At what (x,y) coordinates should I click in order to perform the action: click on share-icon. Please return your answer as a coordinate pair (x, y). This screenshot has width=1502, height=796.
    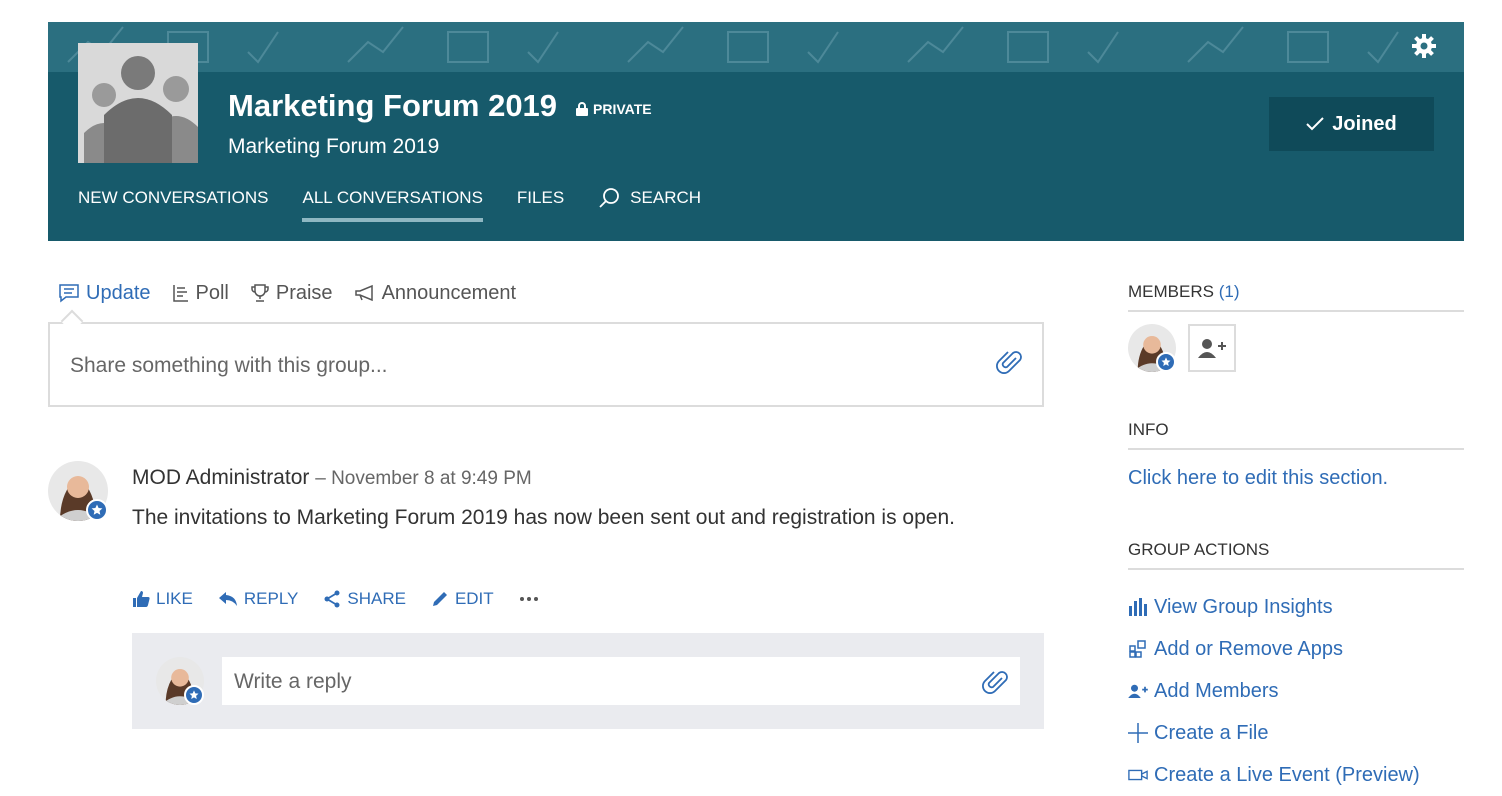
    Looking at the image, I should click on (332, 599).